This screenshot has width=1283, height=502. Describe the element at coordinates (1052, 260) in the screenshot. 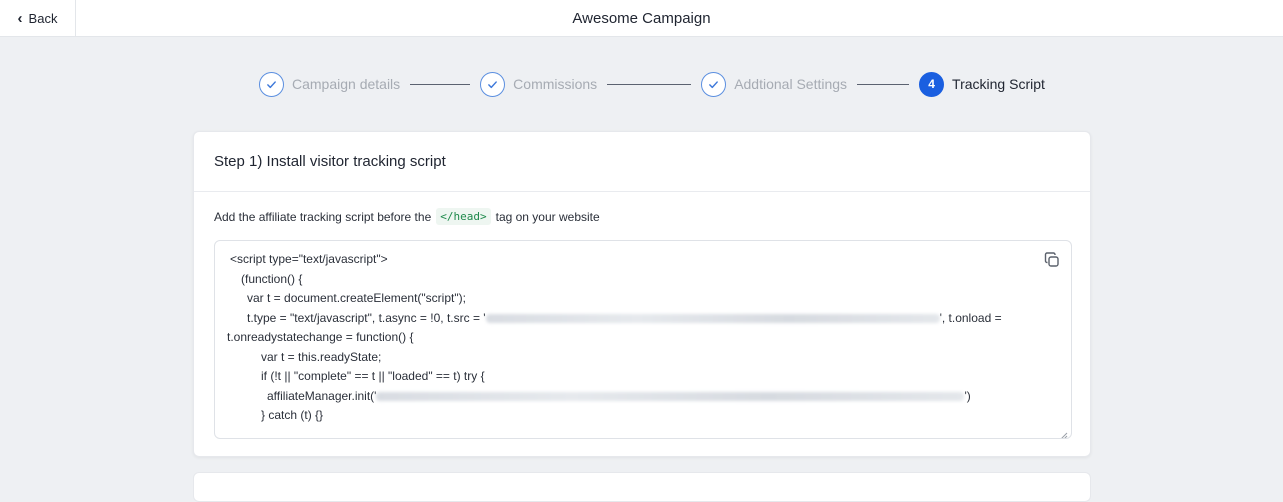

I see `copy-icon` at that location.